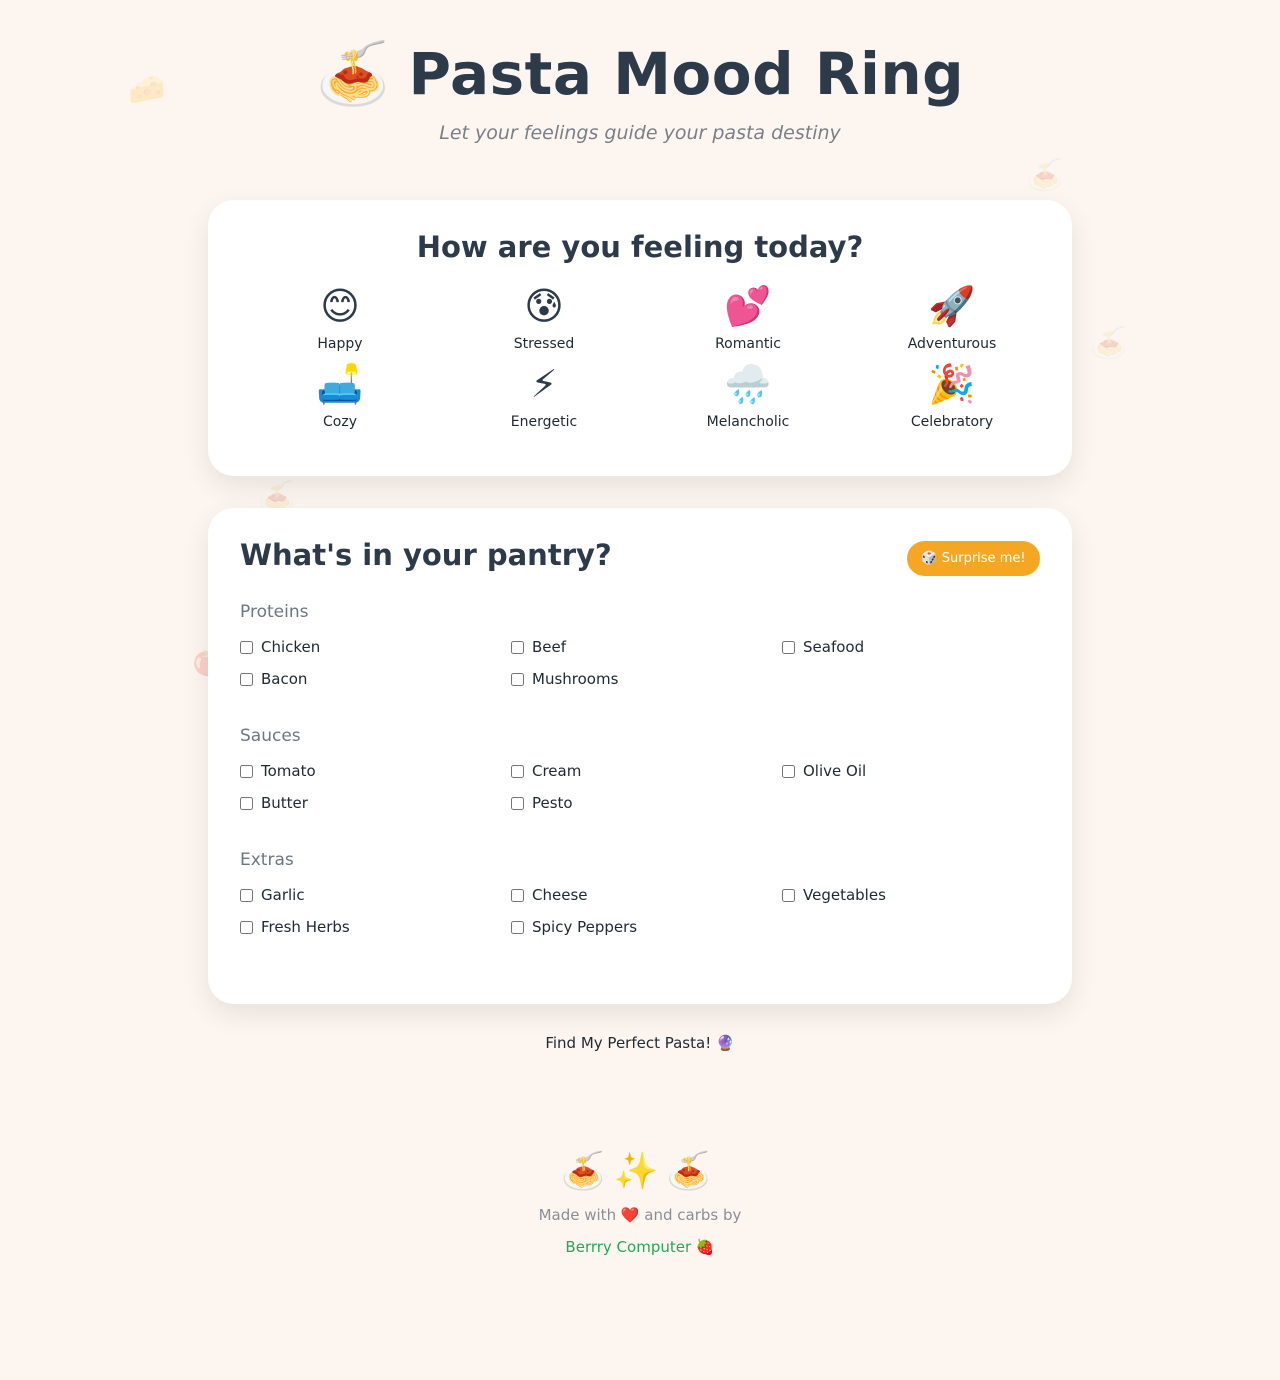  What do you see at coordinates (646, 927) in the screenshot?
I see `option-spicy-peppers: Spicy Peppers` at bounding box center [646, 927].